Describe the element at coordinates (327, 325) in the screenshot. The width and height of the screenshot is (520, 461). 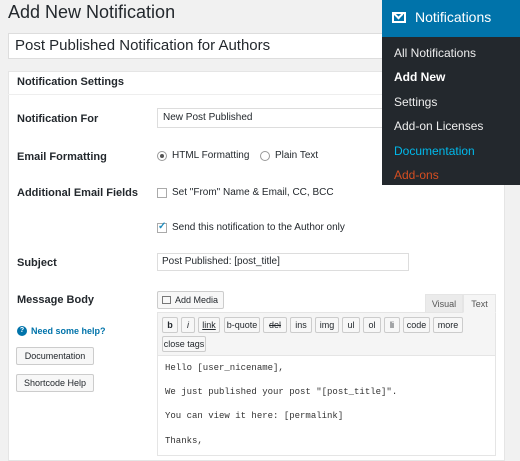
I see `quicktag-img: img` at that location.